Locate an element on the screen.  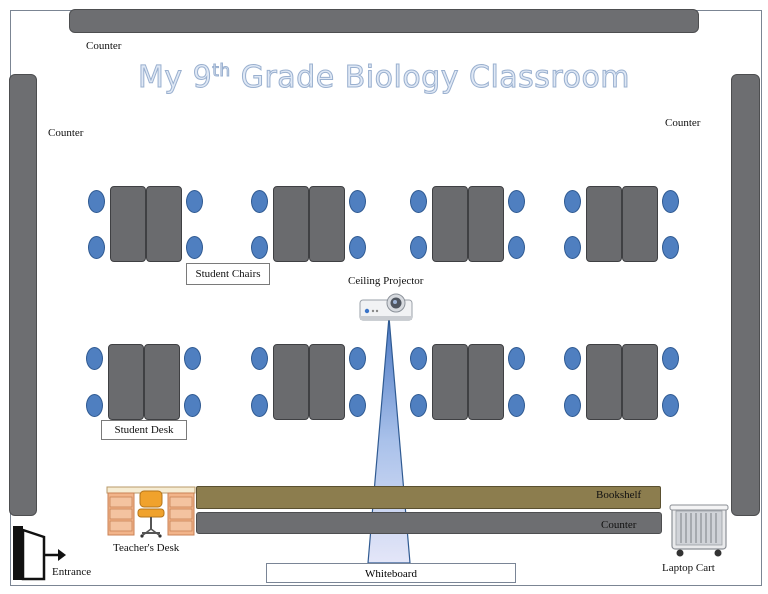
title-superscript: th is located at coordinates (221, 71).